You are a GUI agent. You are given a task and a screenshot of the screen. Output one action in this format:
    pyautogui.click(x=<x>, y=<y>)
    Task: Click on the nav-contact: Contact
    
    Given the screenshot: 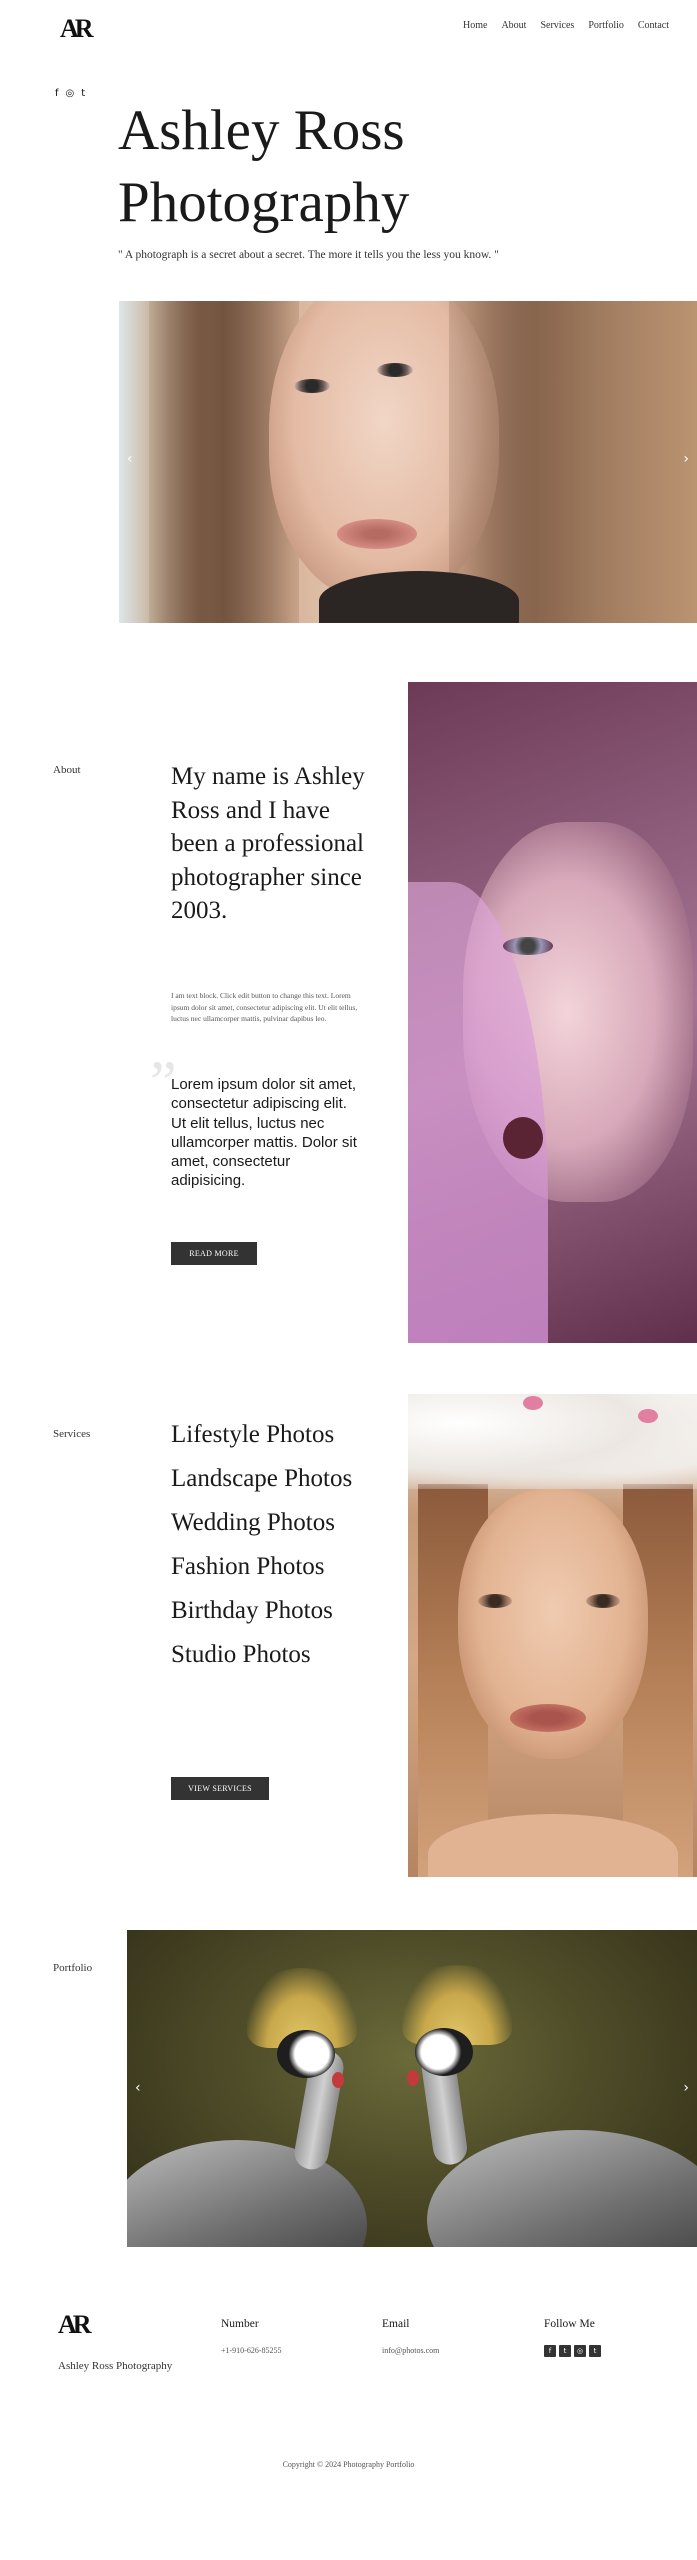 What is the action you would take?
    pyautogui.click(x=653, y=25)
    